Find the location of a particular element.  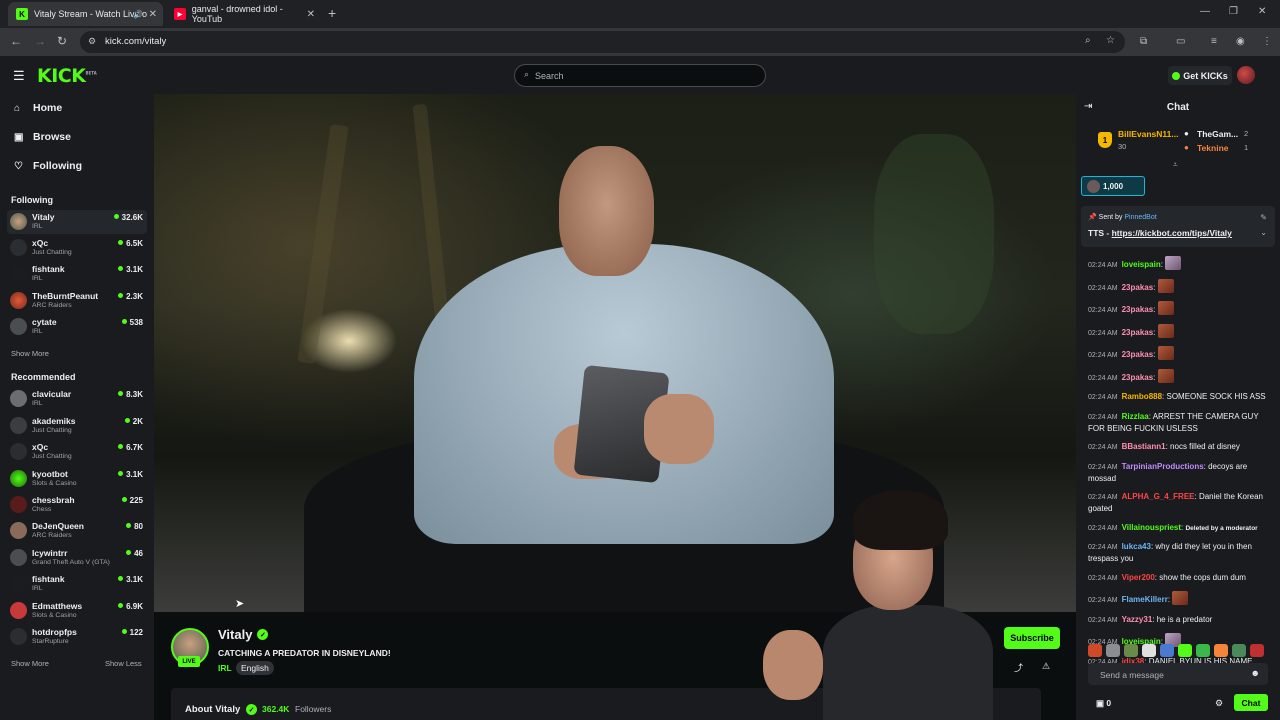

message-username: ALPHA_G_4_FREE is located at coordinates (1158, 496).